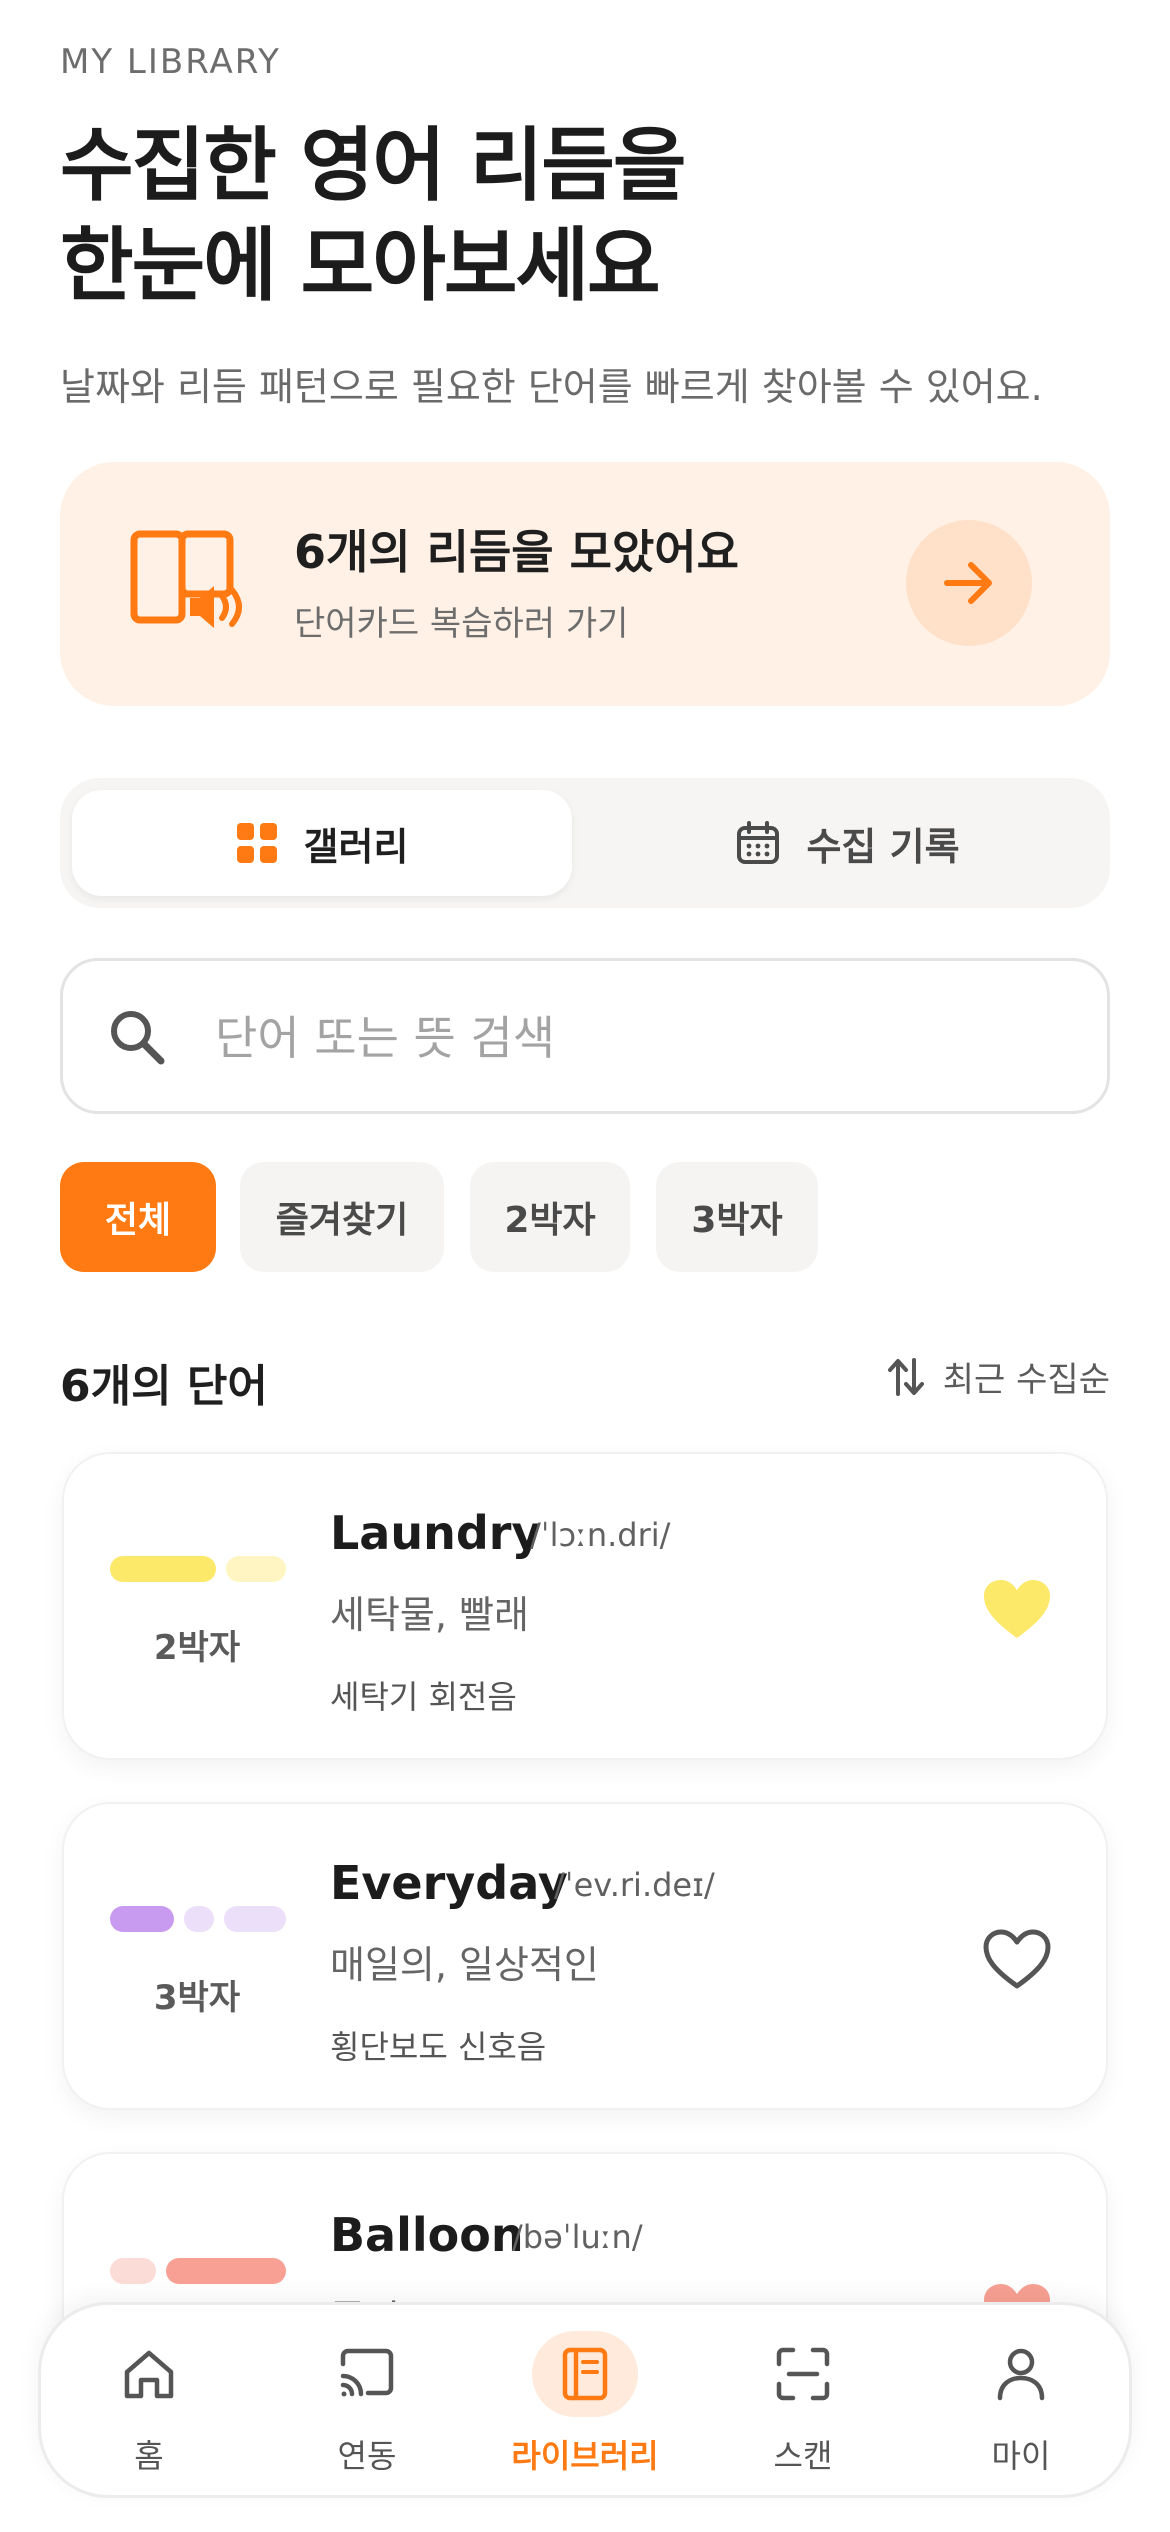 The width and height of the screenshot is (1170, 2532). I want to click on beat-count: 2박자, so click(197, 1648).